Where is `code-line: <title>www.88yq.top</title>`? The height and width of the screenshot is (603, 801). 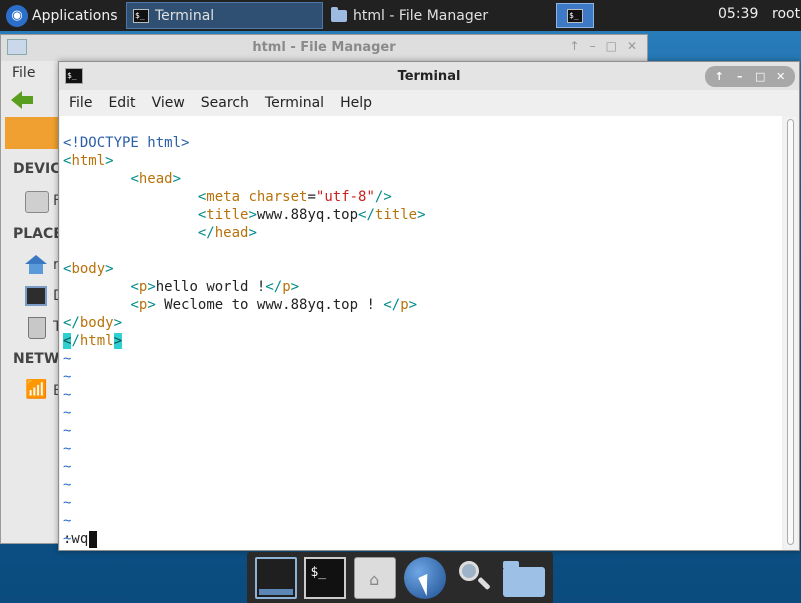
code-line: <title>www.88yq.top</title> is located at coordinates (311, 215).